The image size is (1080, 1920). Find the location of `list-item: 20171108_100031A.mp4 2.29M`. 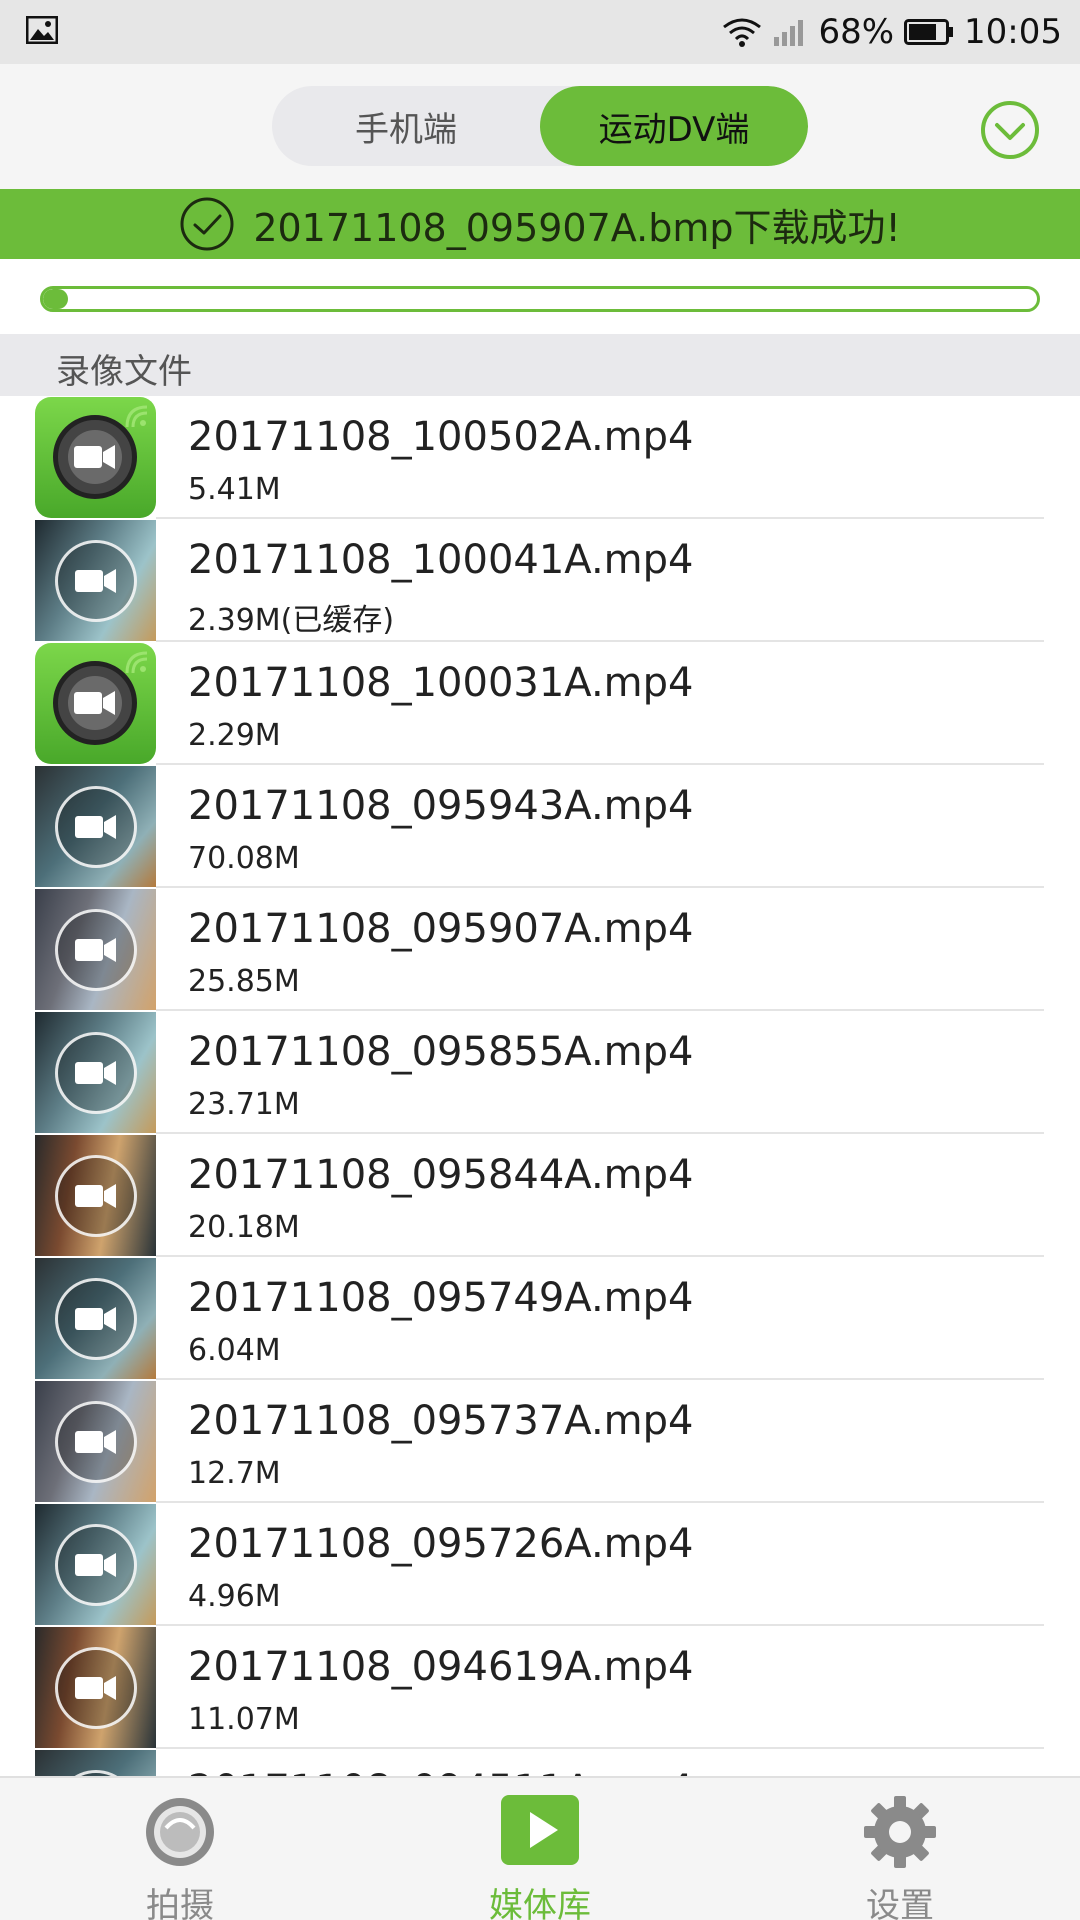

list-item: 20171108_100031A.mp4 2.29M is located at coordinates (540, 703).